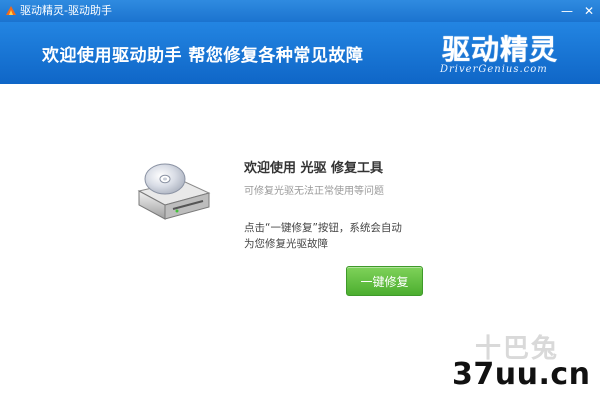 Image resolution: width=600 pixels, height=400 pixels. What do you see at coordinates (500, 49) in the screenshot?
I see `logo-chinese-text: 驱动精灵` at bounding box center [500, 49].